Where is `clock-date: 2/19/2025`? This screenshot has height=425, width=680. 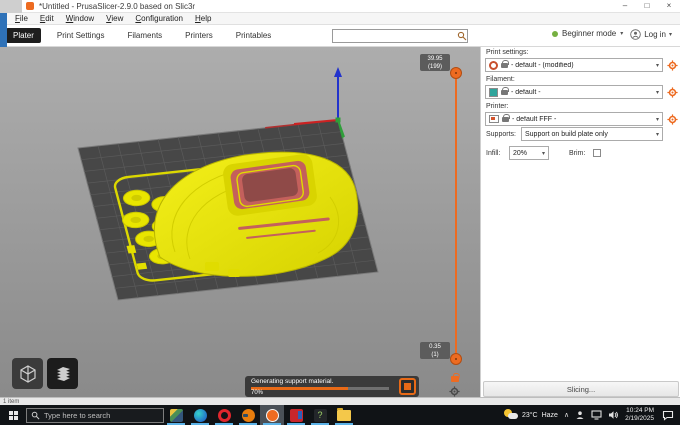
clock-date: 2/19/2025 is located at coordinates (639, 418).